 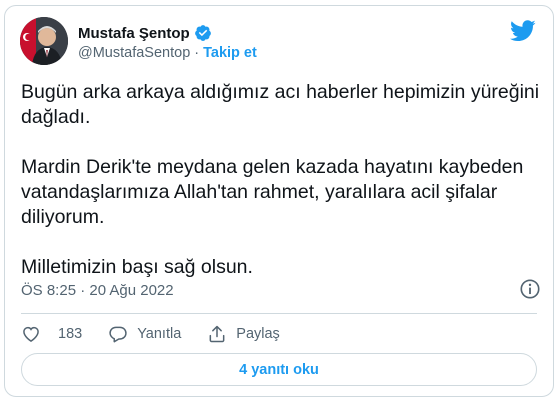 I want to click on author-handle: @MustafaSentop, so click(x=134, y=53).